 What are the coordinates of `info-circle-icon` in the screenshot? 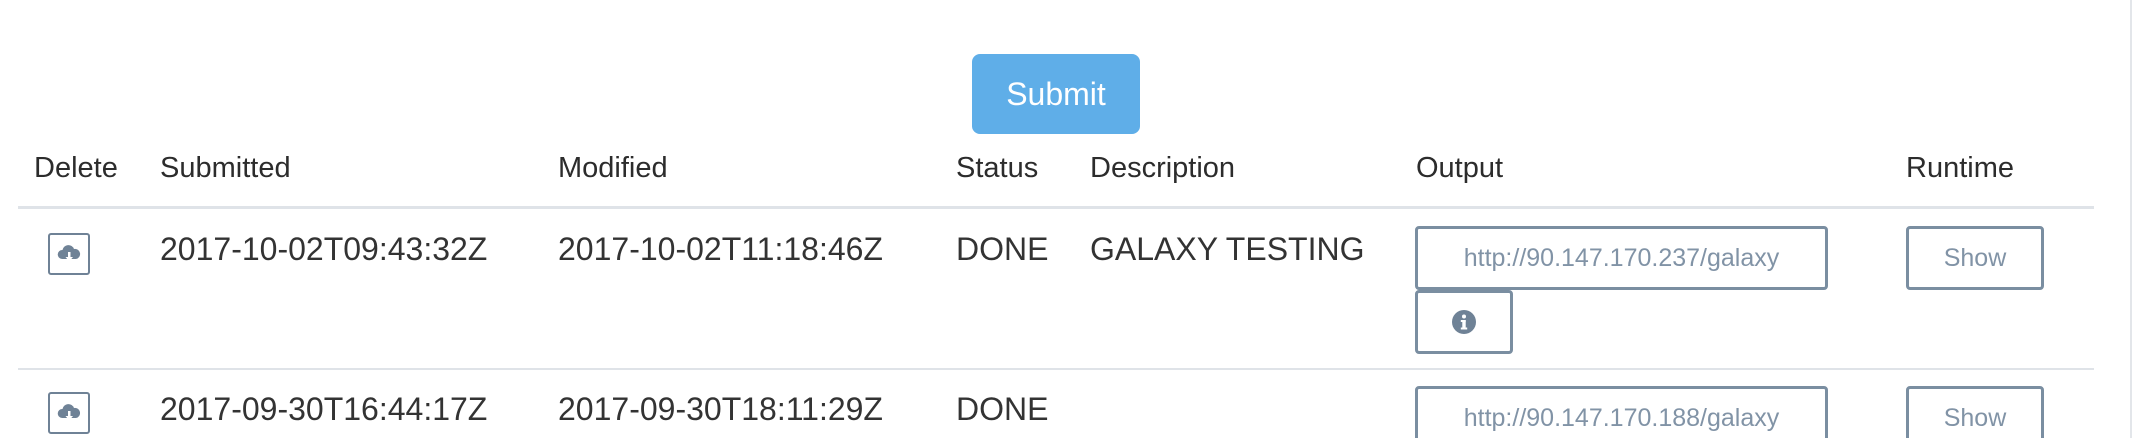 It's located at (1464, 322).